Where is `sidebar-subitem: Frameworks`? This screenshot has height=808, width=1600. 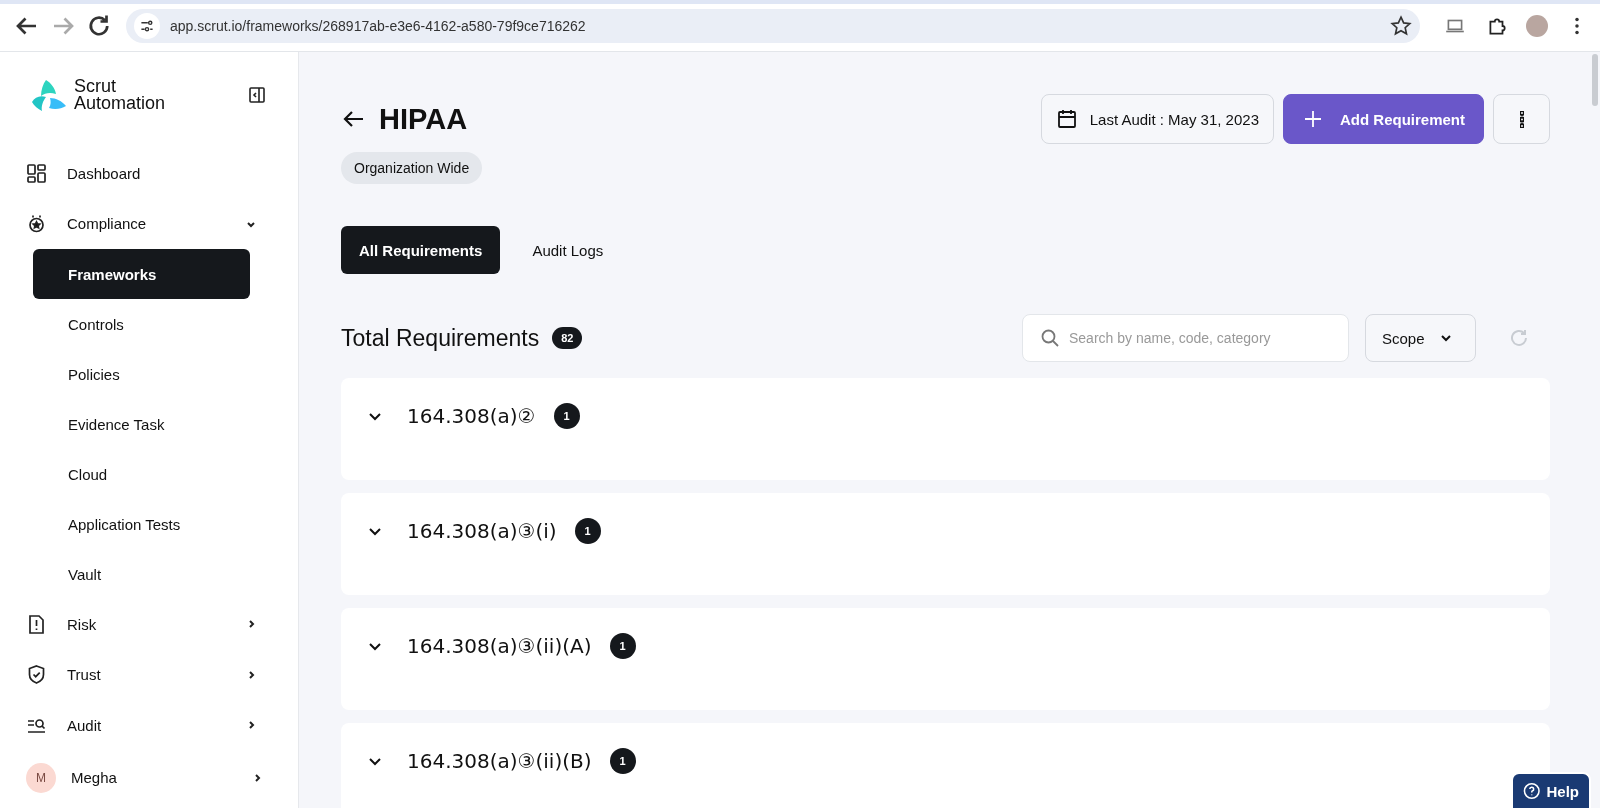
sidebar-subitem: Frameworks is located at coordinates (141, 274).